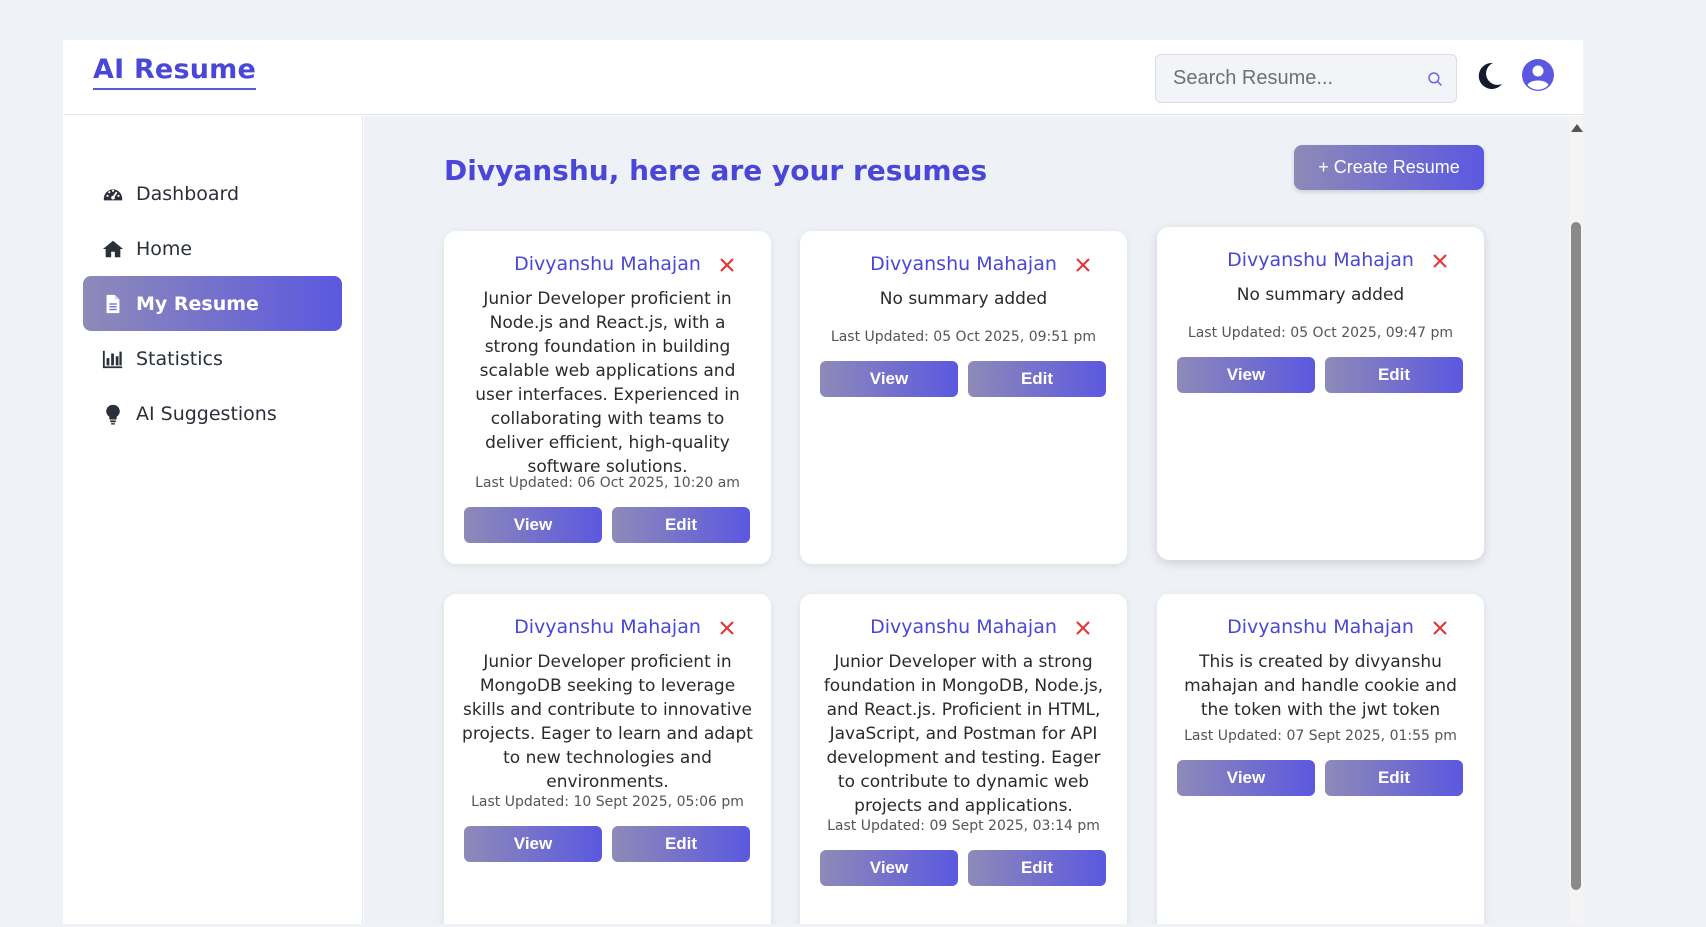 This screenshot has width=1706, height=927. What do you see at coordinates (963, 826) in the screenshot?
I see `card-updated: Last Updated: 09 Sept 2025, 03:14 pm` at bounding box center [963, 826].